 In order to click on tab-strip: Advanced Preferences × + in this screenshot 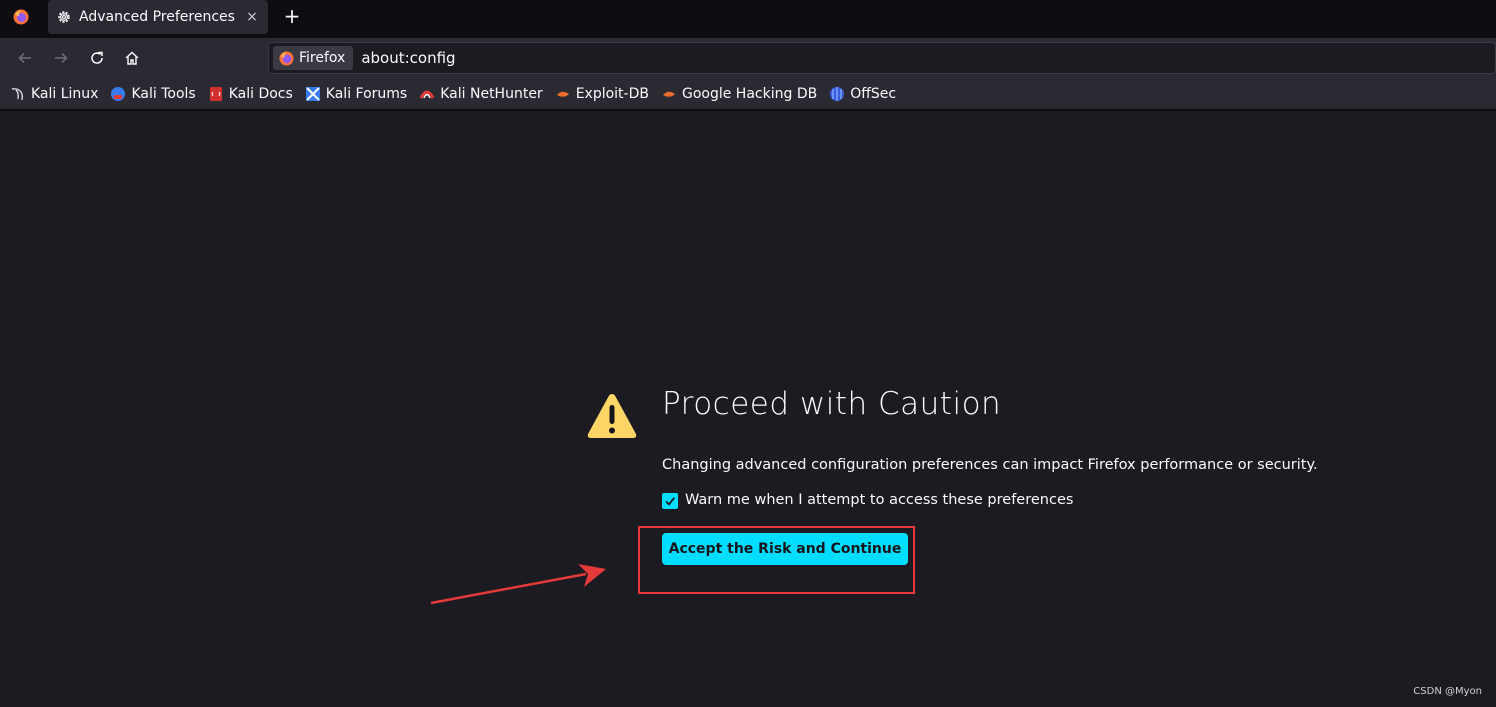, I will do `click(748, 19)`.